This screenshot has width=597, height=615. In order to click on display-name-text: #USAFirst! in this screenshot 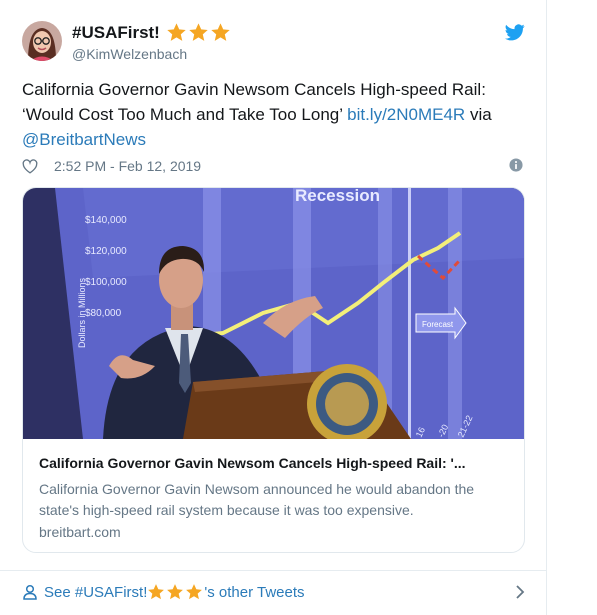, I will do `click(116, 32)`.